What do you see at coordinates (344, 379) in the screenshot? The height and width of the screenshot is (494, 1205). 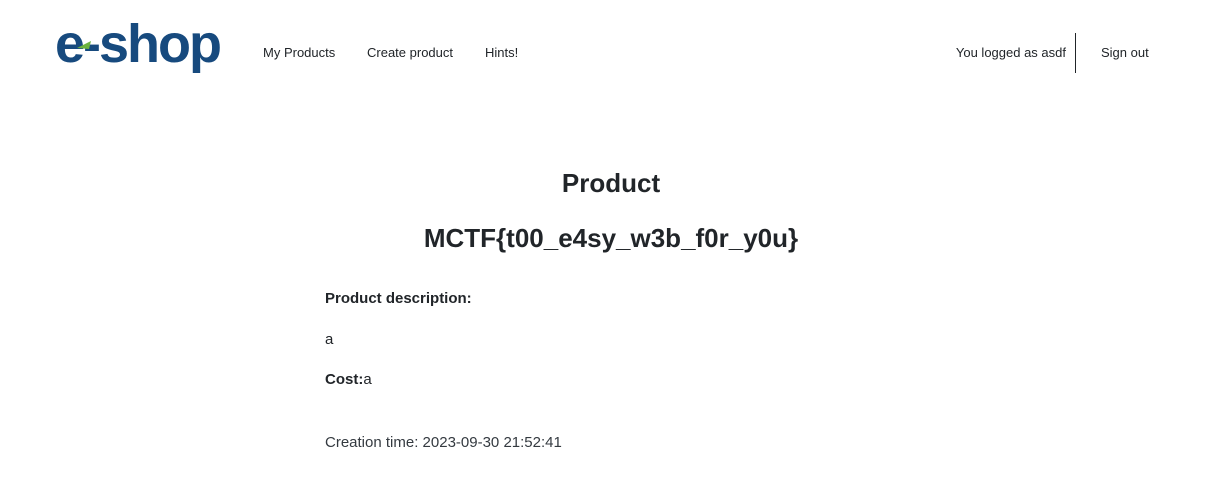 I see `cost-label: Cost:` at bounding box center [344, 379].